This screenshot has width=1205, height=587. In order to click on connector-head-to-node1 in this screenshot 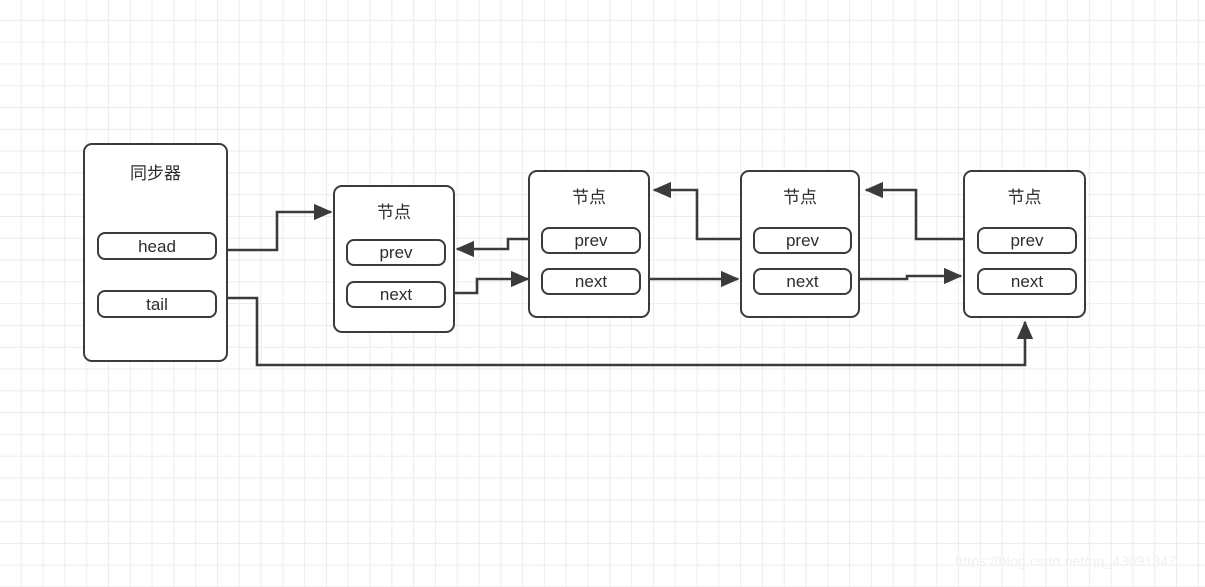, I will do `click(280, 227)`.